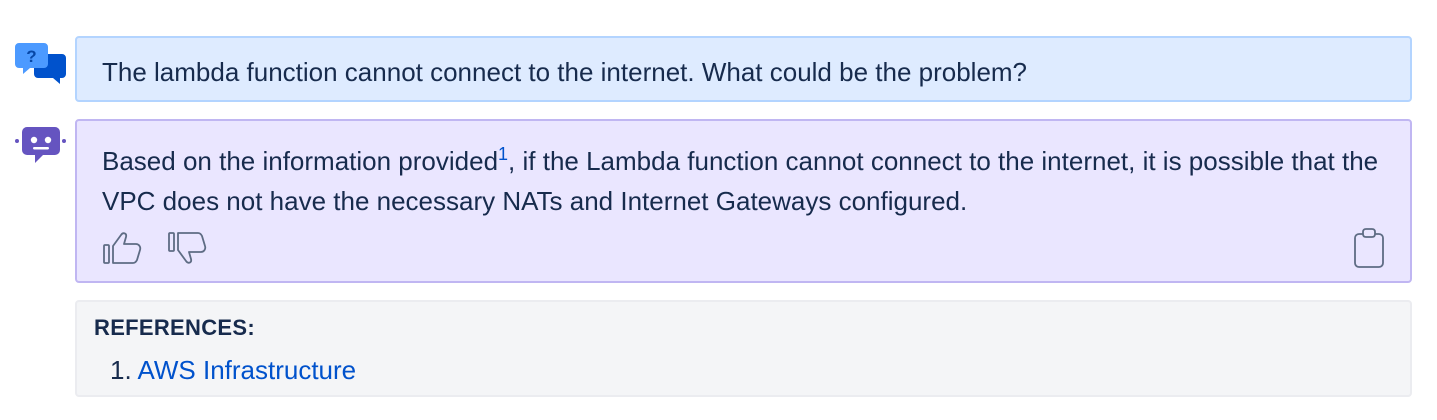 This screenshot has width=1437, height=420. I want to click on bot-icon, so click(41, 146).